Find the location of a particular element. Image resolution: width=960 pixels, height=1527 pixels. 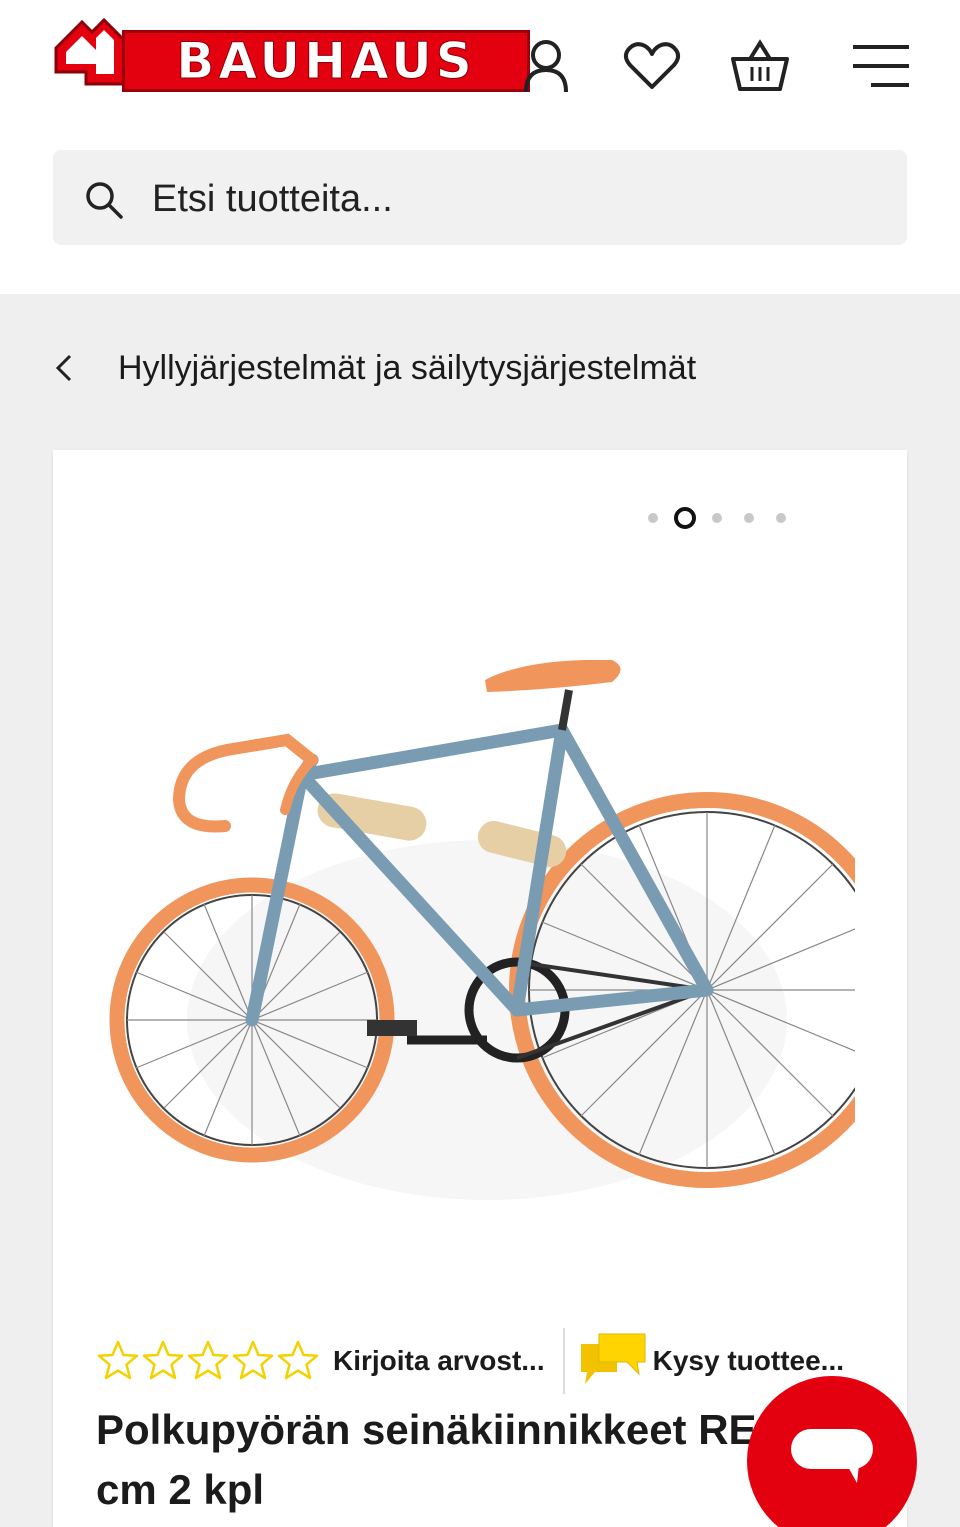

chat-bubbles-icon is located at coordinates (613, 1361).